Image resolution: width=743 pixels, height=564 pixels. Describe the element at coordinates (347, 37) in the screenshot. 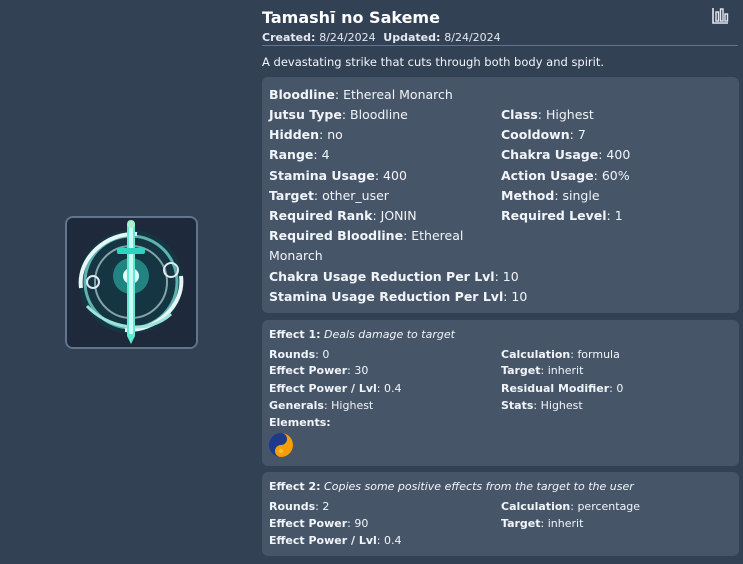

I see `created-date: 8/24/2024` at that location.